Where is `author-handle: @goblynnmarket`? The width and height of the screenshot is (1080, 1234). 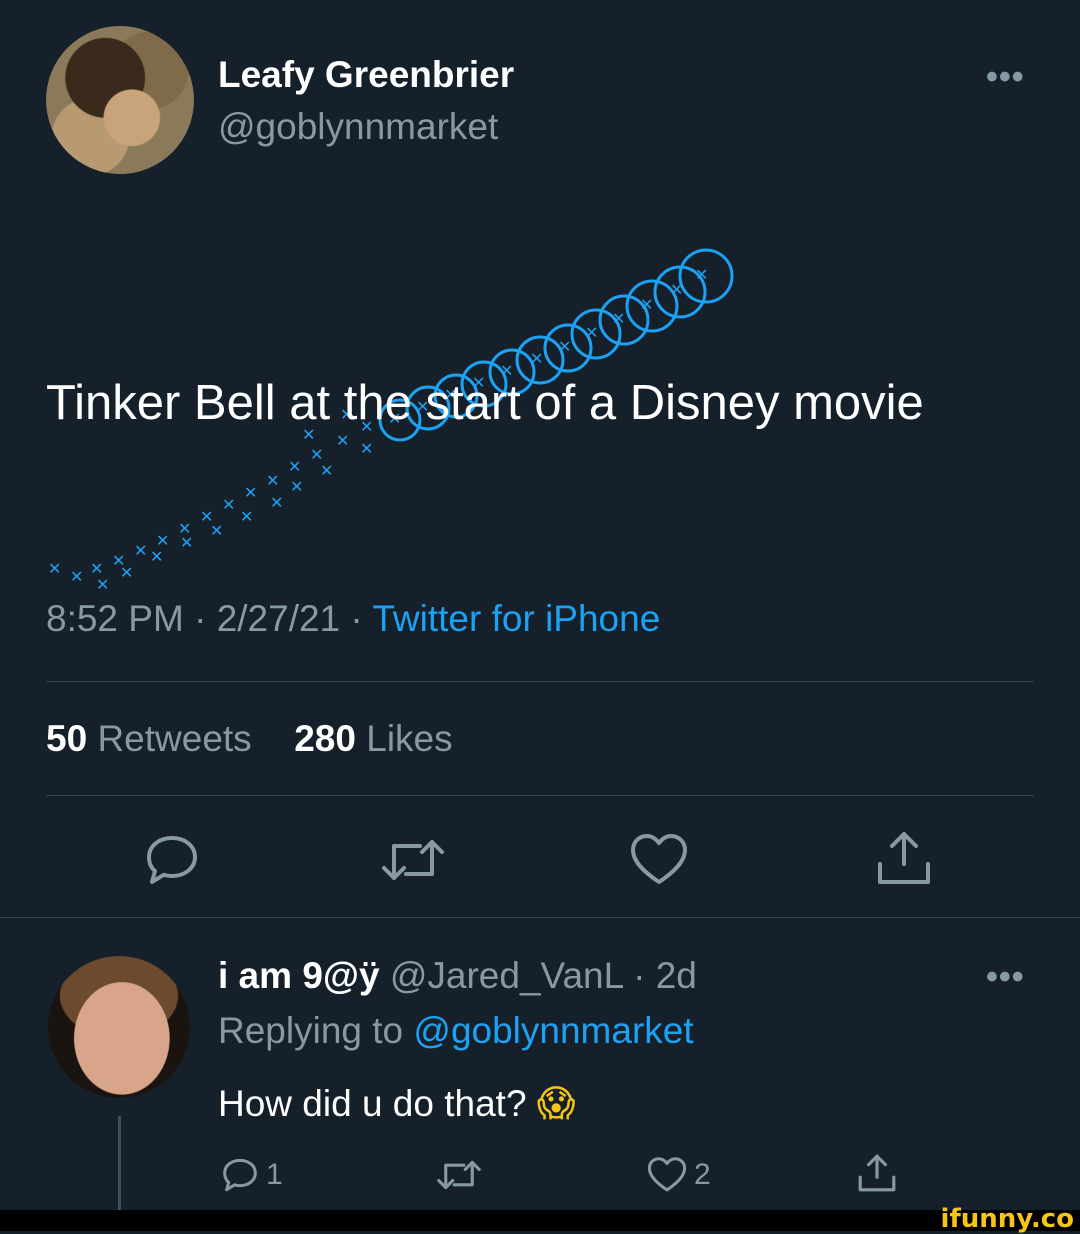
author-handle: @goblynnmarket is located at coordinates (358, 127).